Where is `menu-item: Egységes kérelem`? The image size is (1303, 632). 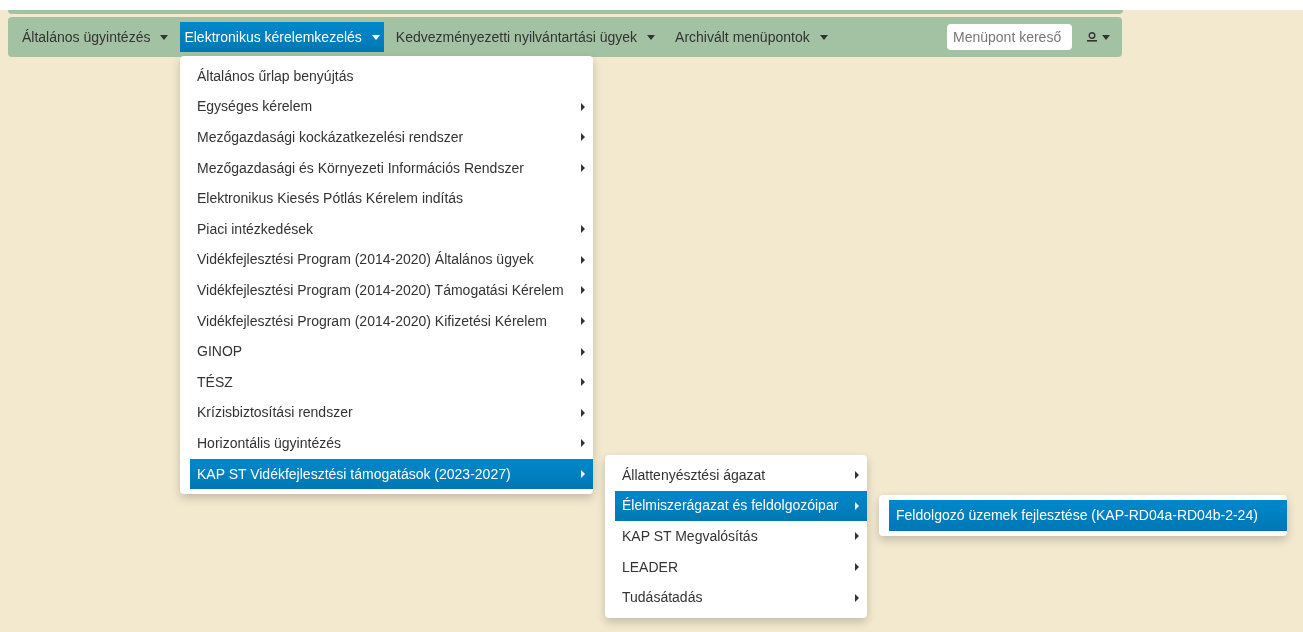 menu-item: Egységes kérelem is located at coordinates (391, 107).